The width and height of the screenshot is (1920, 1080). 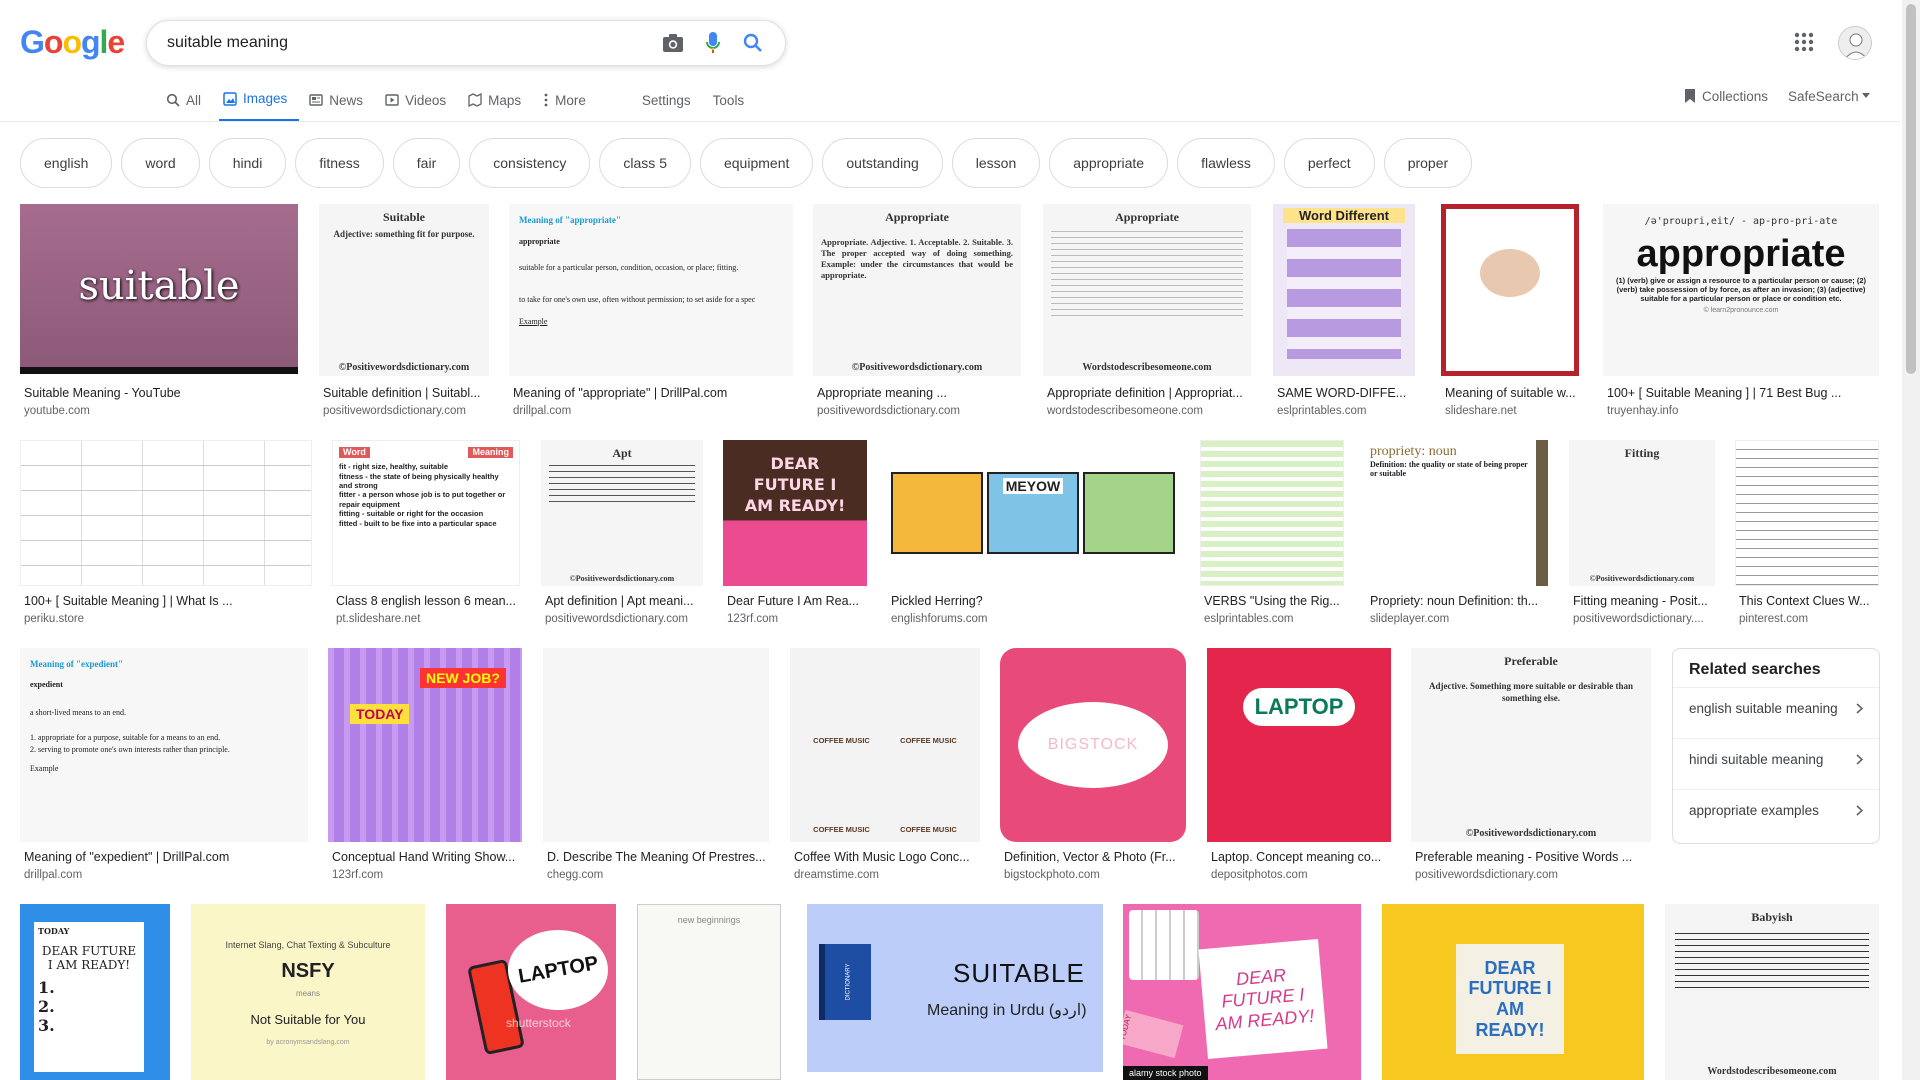 What do you see at coordinates (66, 163) in the screenshot?
I see `chip-english: english` at bounding box center [66, 163].